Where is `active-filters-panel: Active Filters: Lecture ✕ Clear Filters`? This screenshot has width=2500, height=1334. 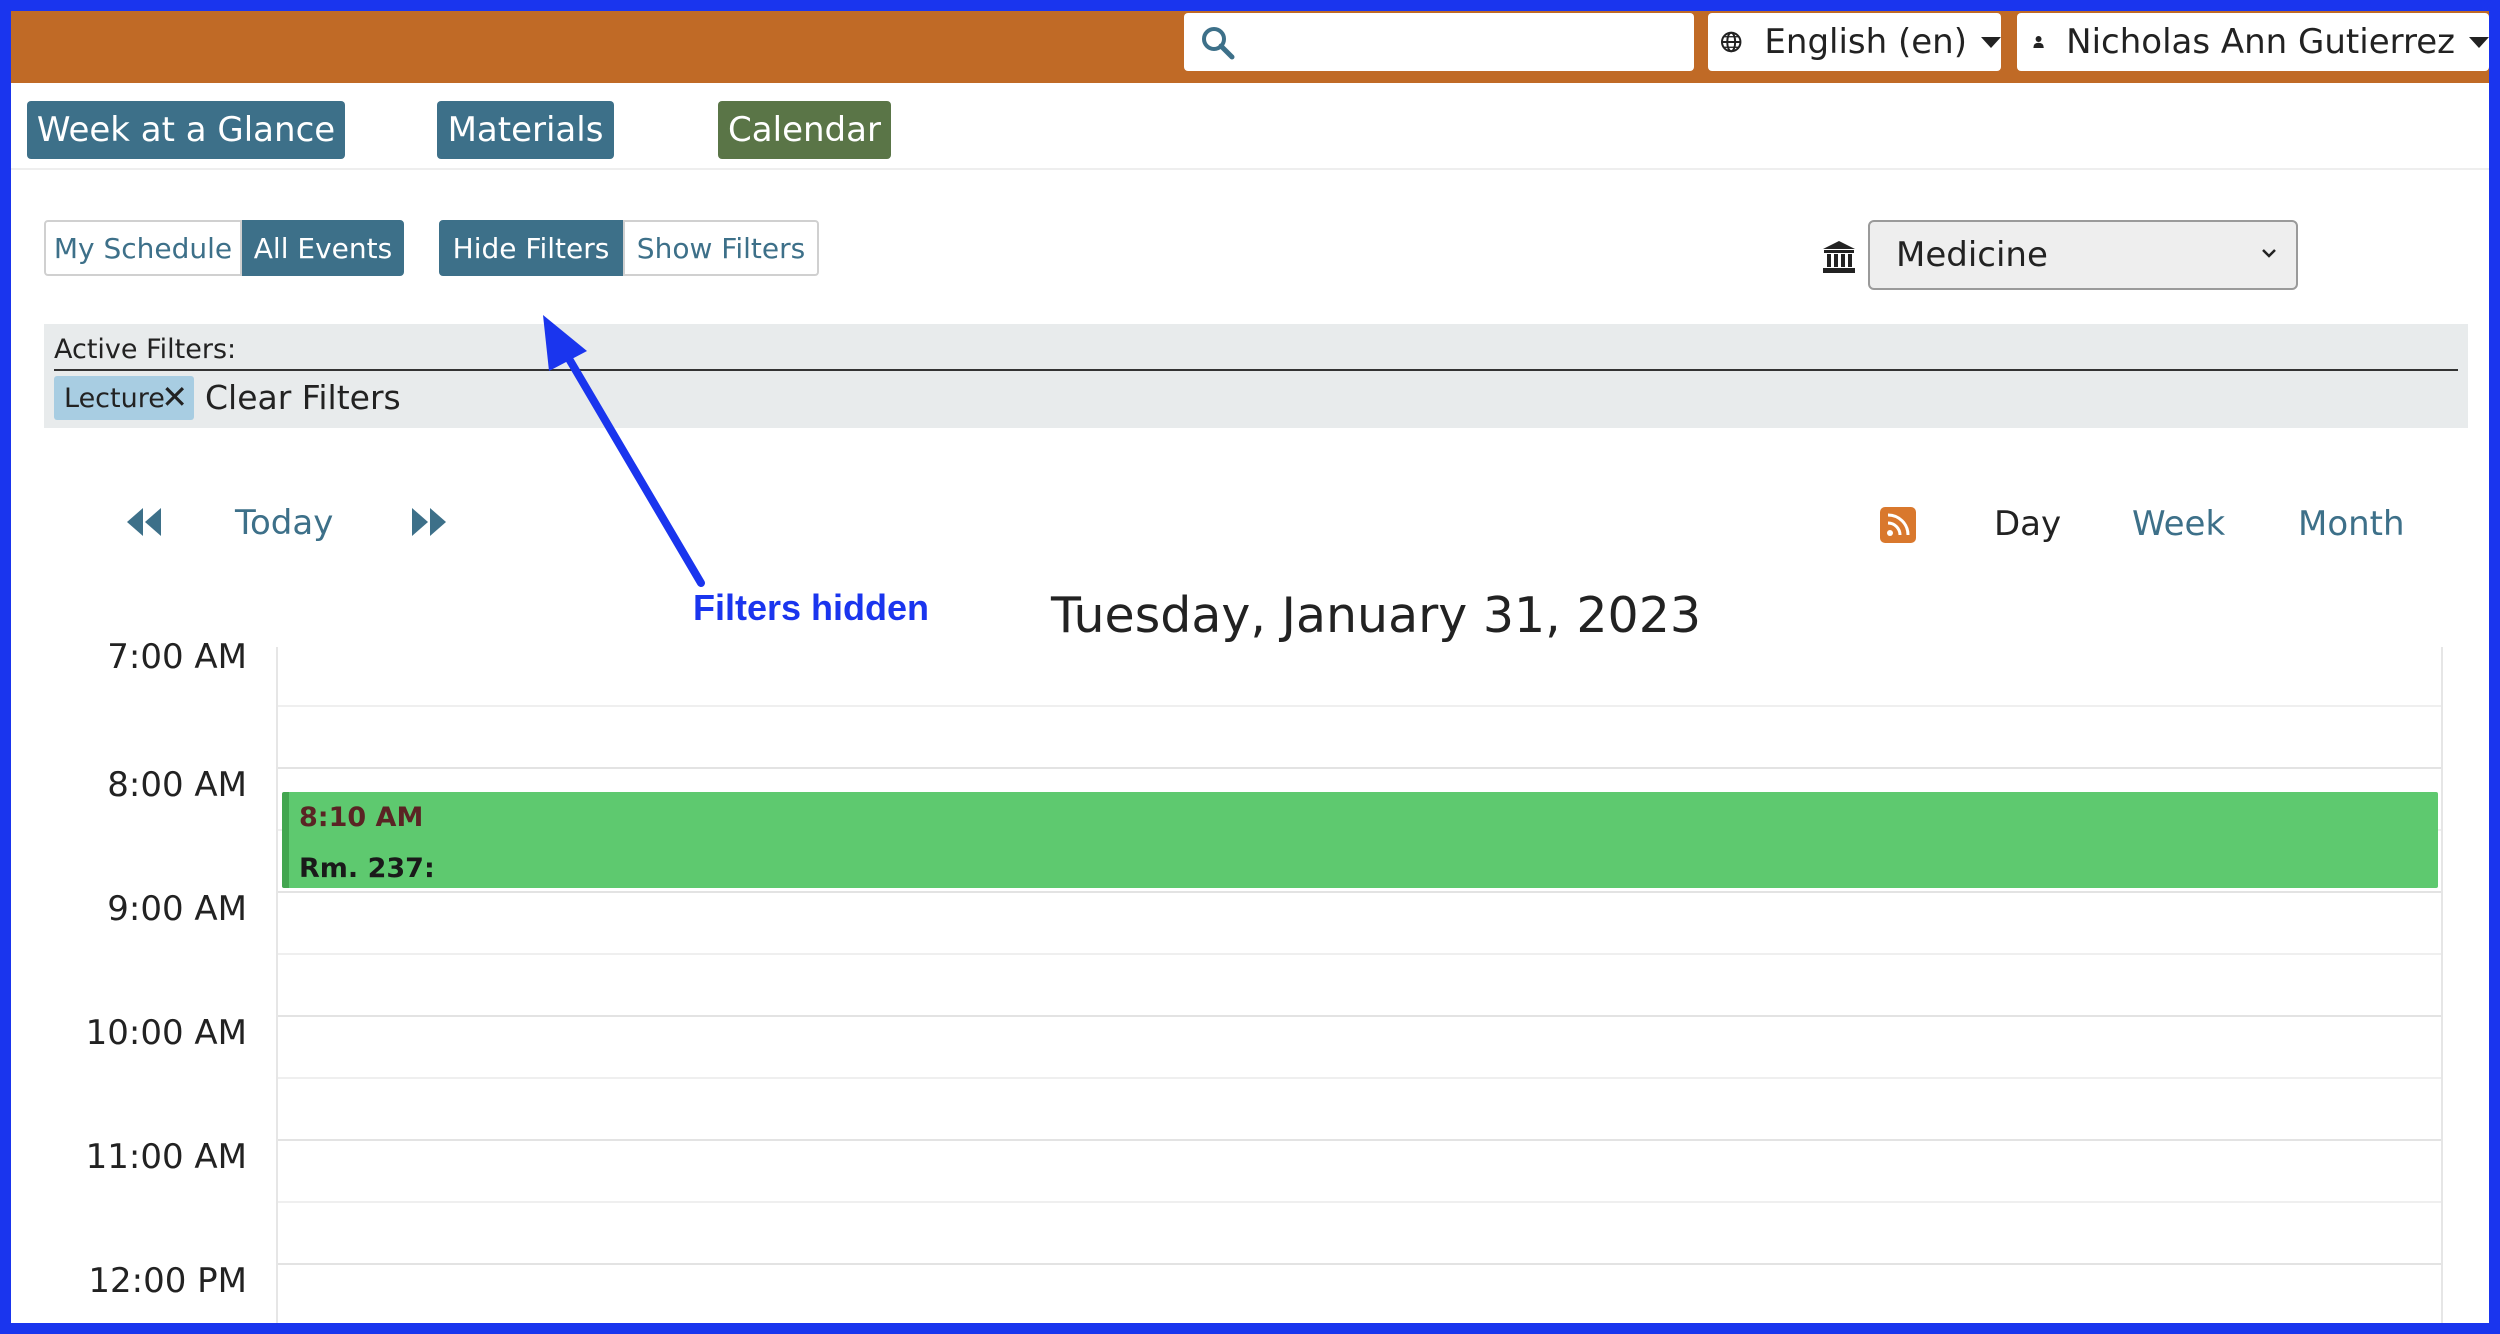 active-filters-panel: Active Filters: Lecture ✕ Clear Filters is located at coordinates (1256, 376).